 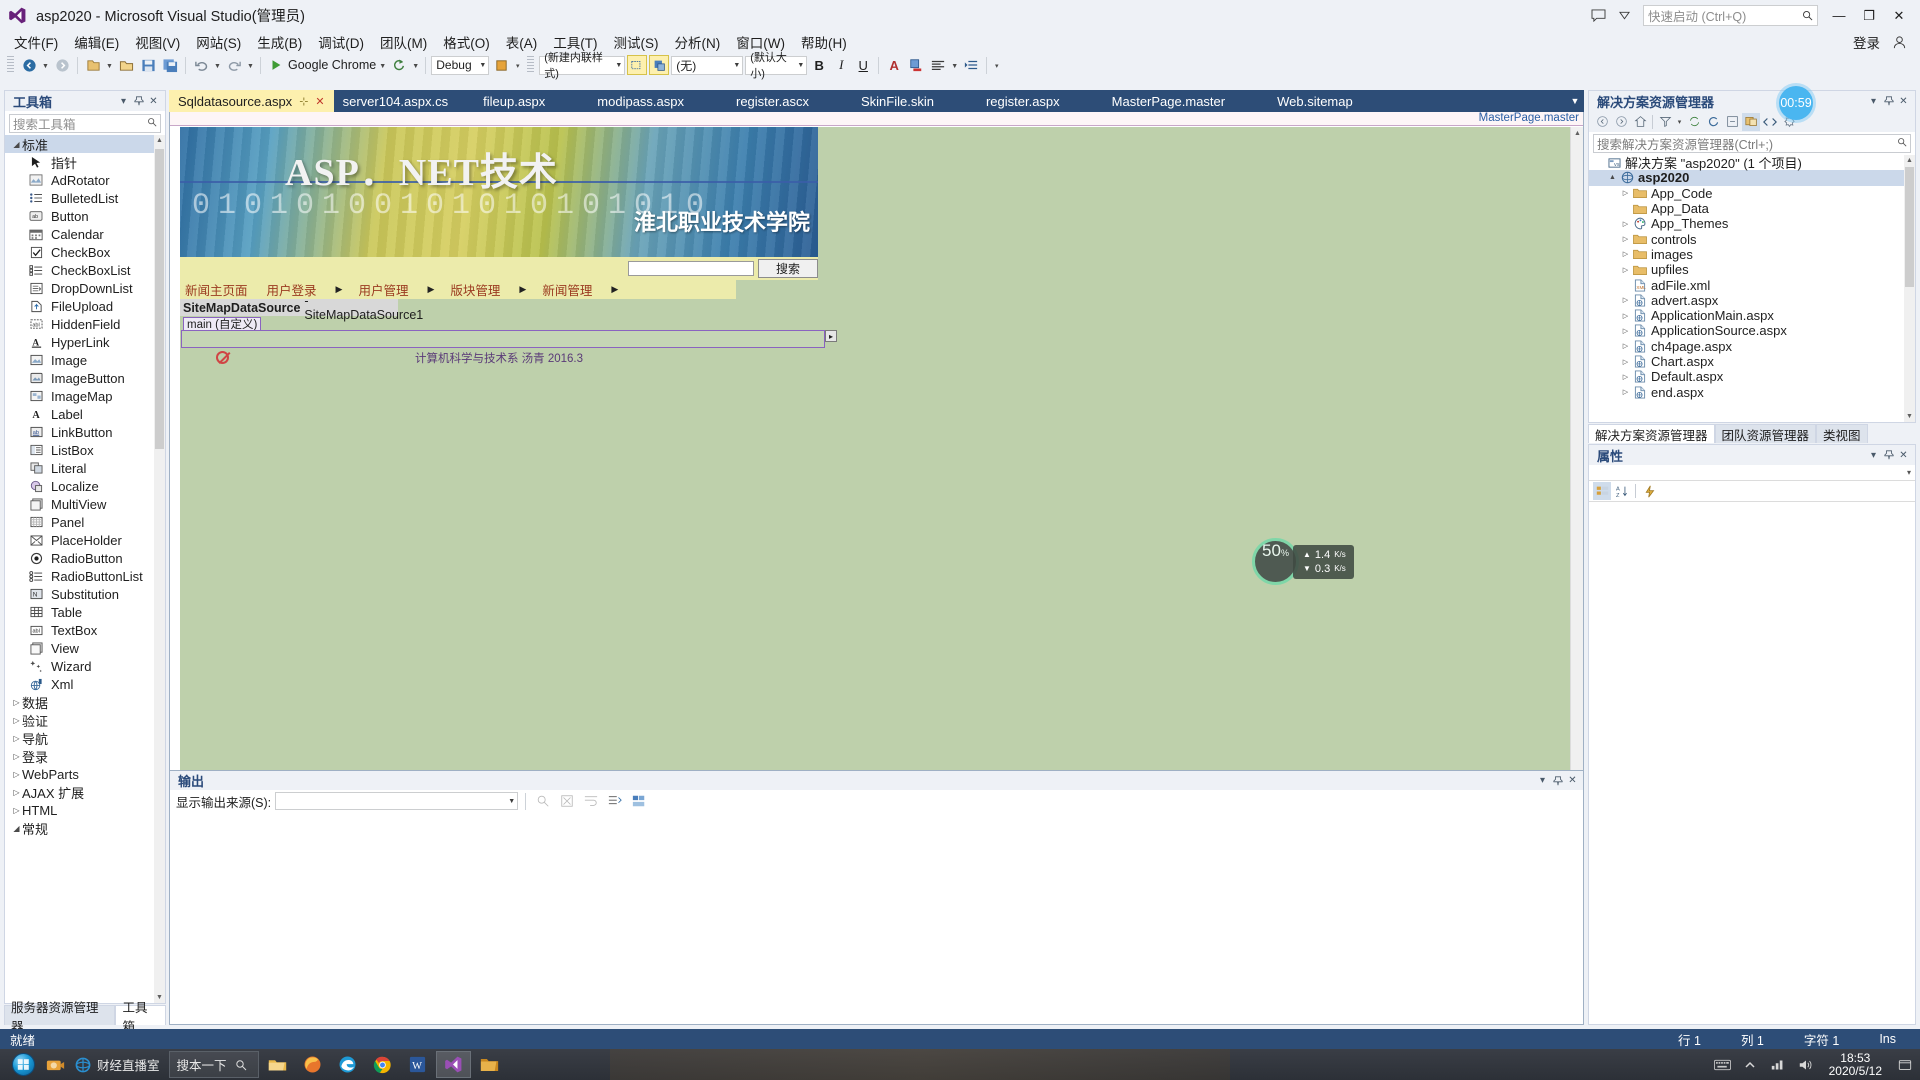 I want to click on navigate-back-dropdown-icon: ▼, so click(x=45, y=65).